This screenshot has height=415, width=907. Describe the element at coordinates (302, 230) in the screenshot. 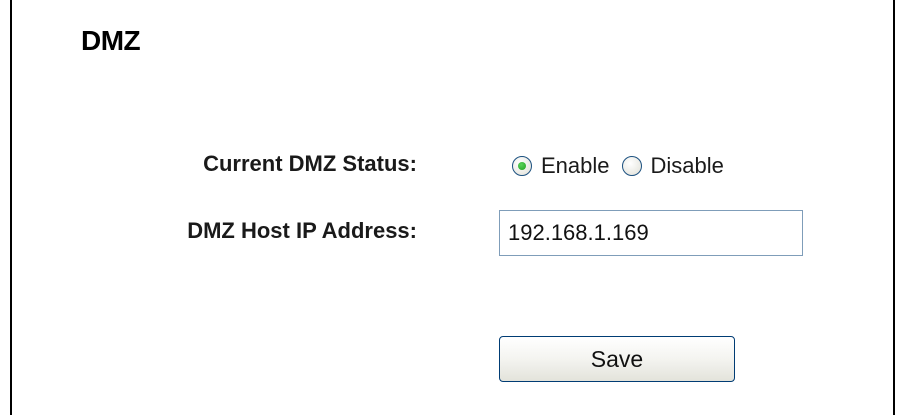

I see `dmz-host-ip-label: DMZ Host IP Address:` at that location.